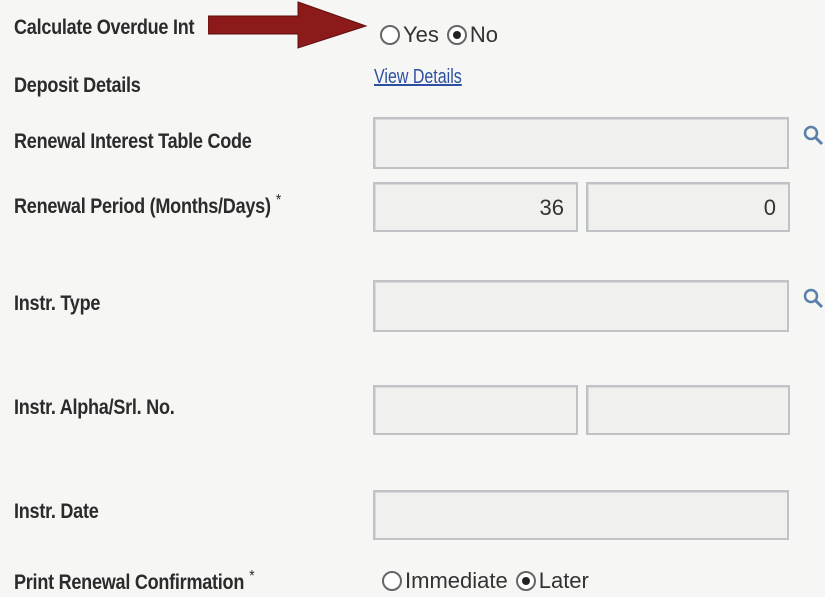 The height and width of the screenshot is (597, 825). What do you see at coordinates (443, 35) in the screenshot?
I see `overdue-radio-group: Yes No` at bounding box center [443, 35].